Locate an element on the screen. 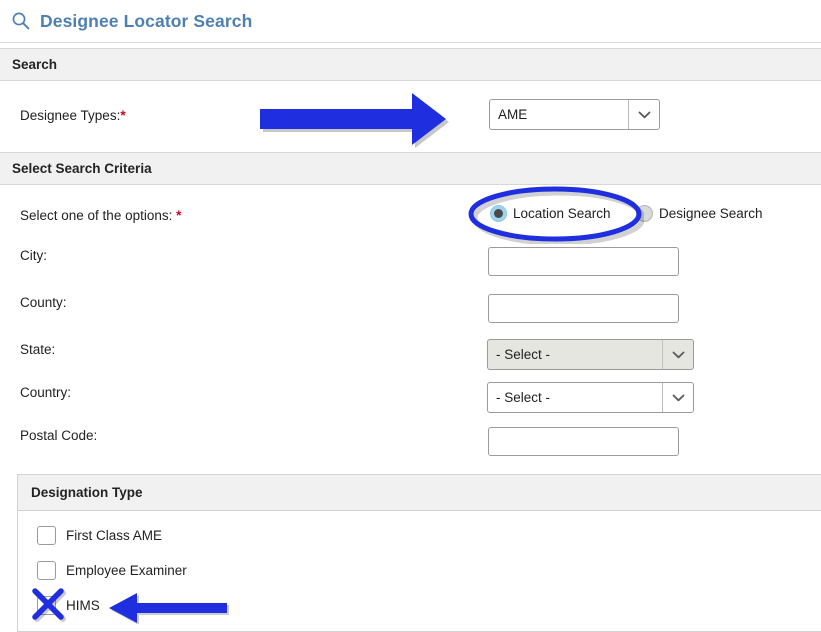  section-header-search: Search is located at coordinates (410, 64).